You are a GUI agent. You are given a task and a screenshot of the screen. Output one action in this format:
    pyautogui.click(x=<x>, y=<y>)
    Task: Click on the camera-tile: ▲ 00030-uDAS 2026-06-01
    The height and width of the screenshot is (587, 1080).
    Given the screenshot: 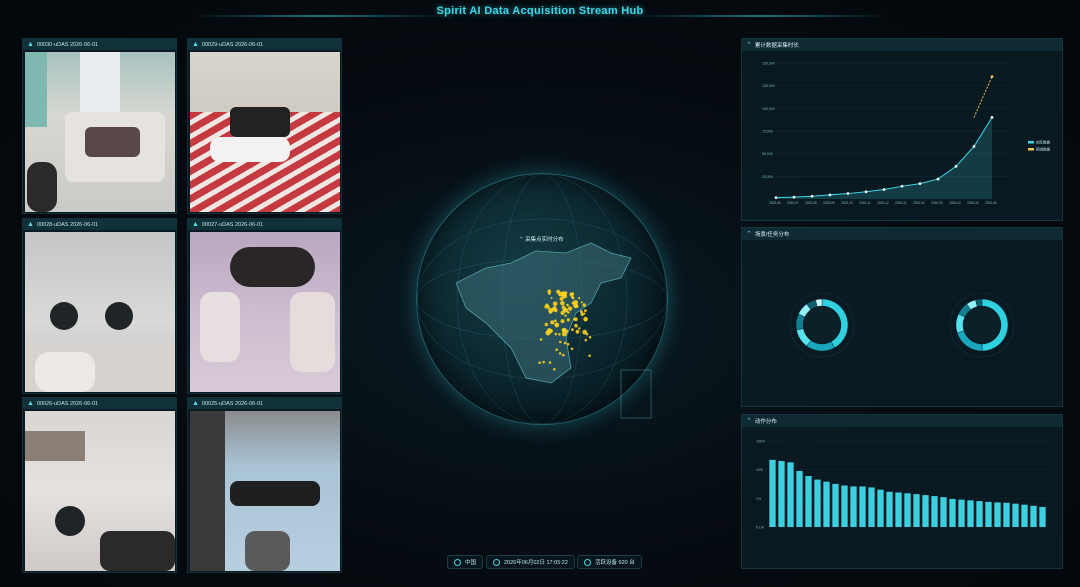 What is the action you would take?
    pyautogui.click(x=99, y=126)
    